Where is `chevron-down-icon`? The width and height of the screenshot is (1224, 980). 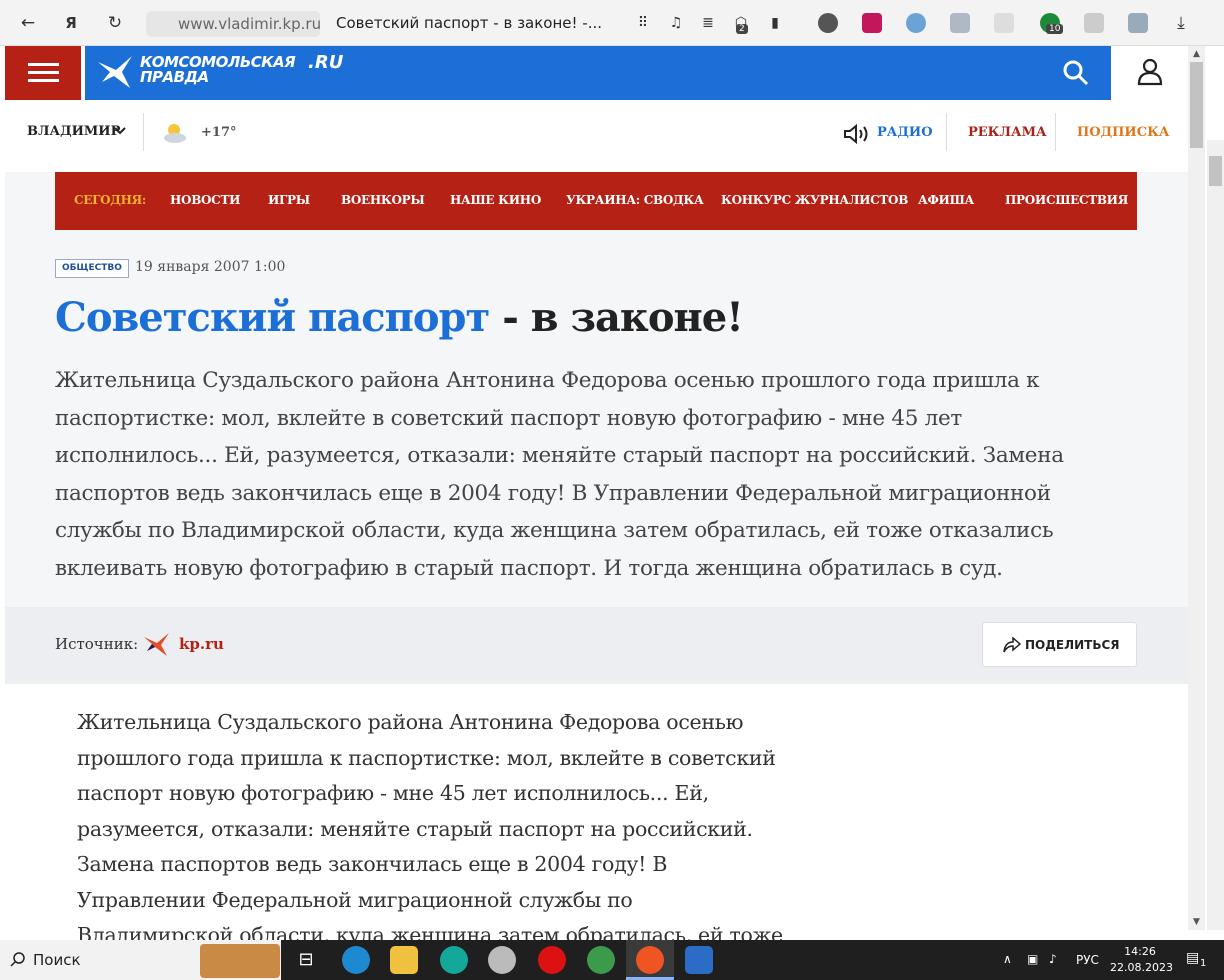
chevron-down-icon is located at coordinates (120, 131).